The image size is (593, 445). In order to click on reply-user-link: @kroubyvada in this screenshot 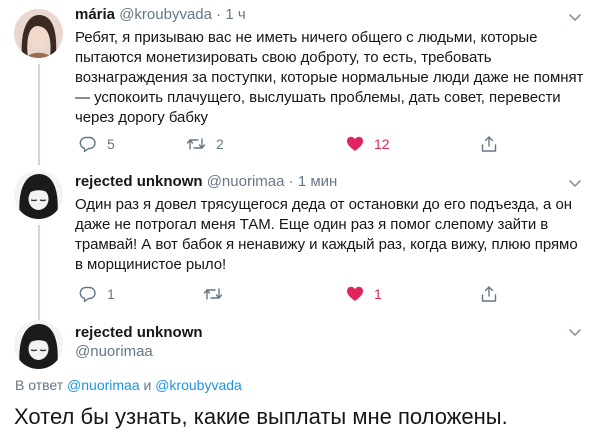, I will do `click(198, 385)`.